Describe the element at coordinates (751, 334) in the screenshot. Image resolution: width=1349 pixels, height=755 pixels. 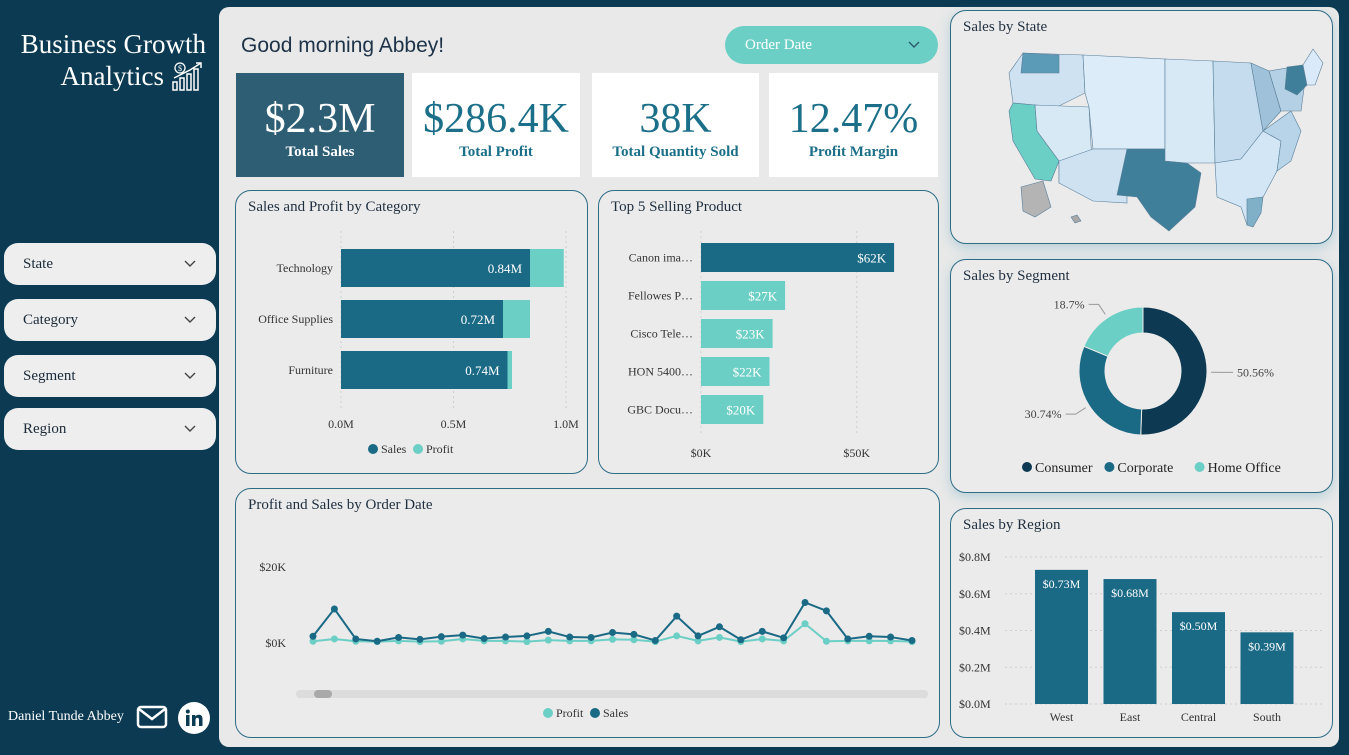
I see `data-label: $23K` at that location.